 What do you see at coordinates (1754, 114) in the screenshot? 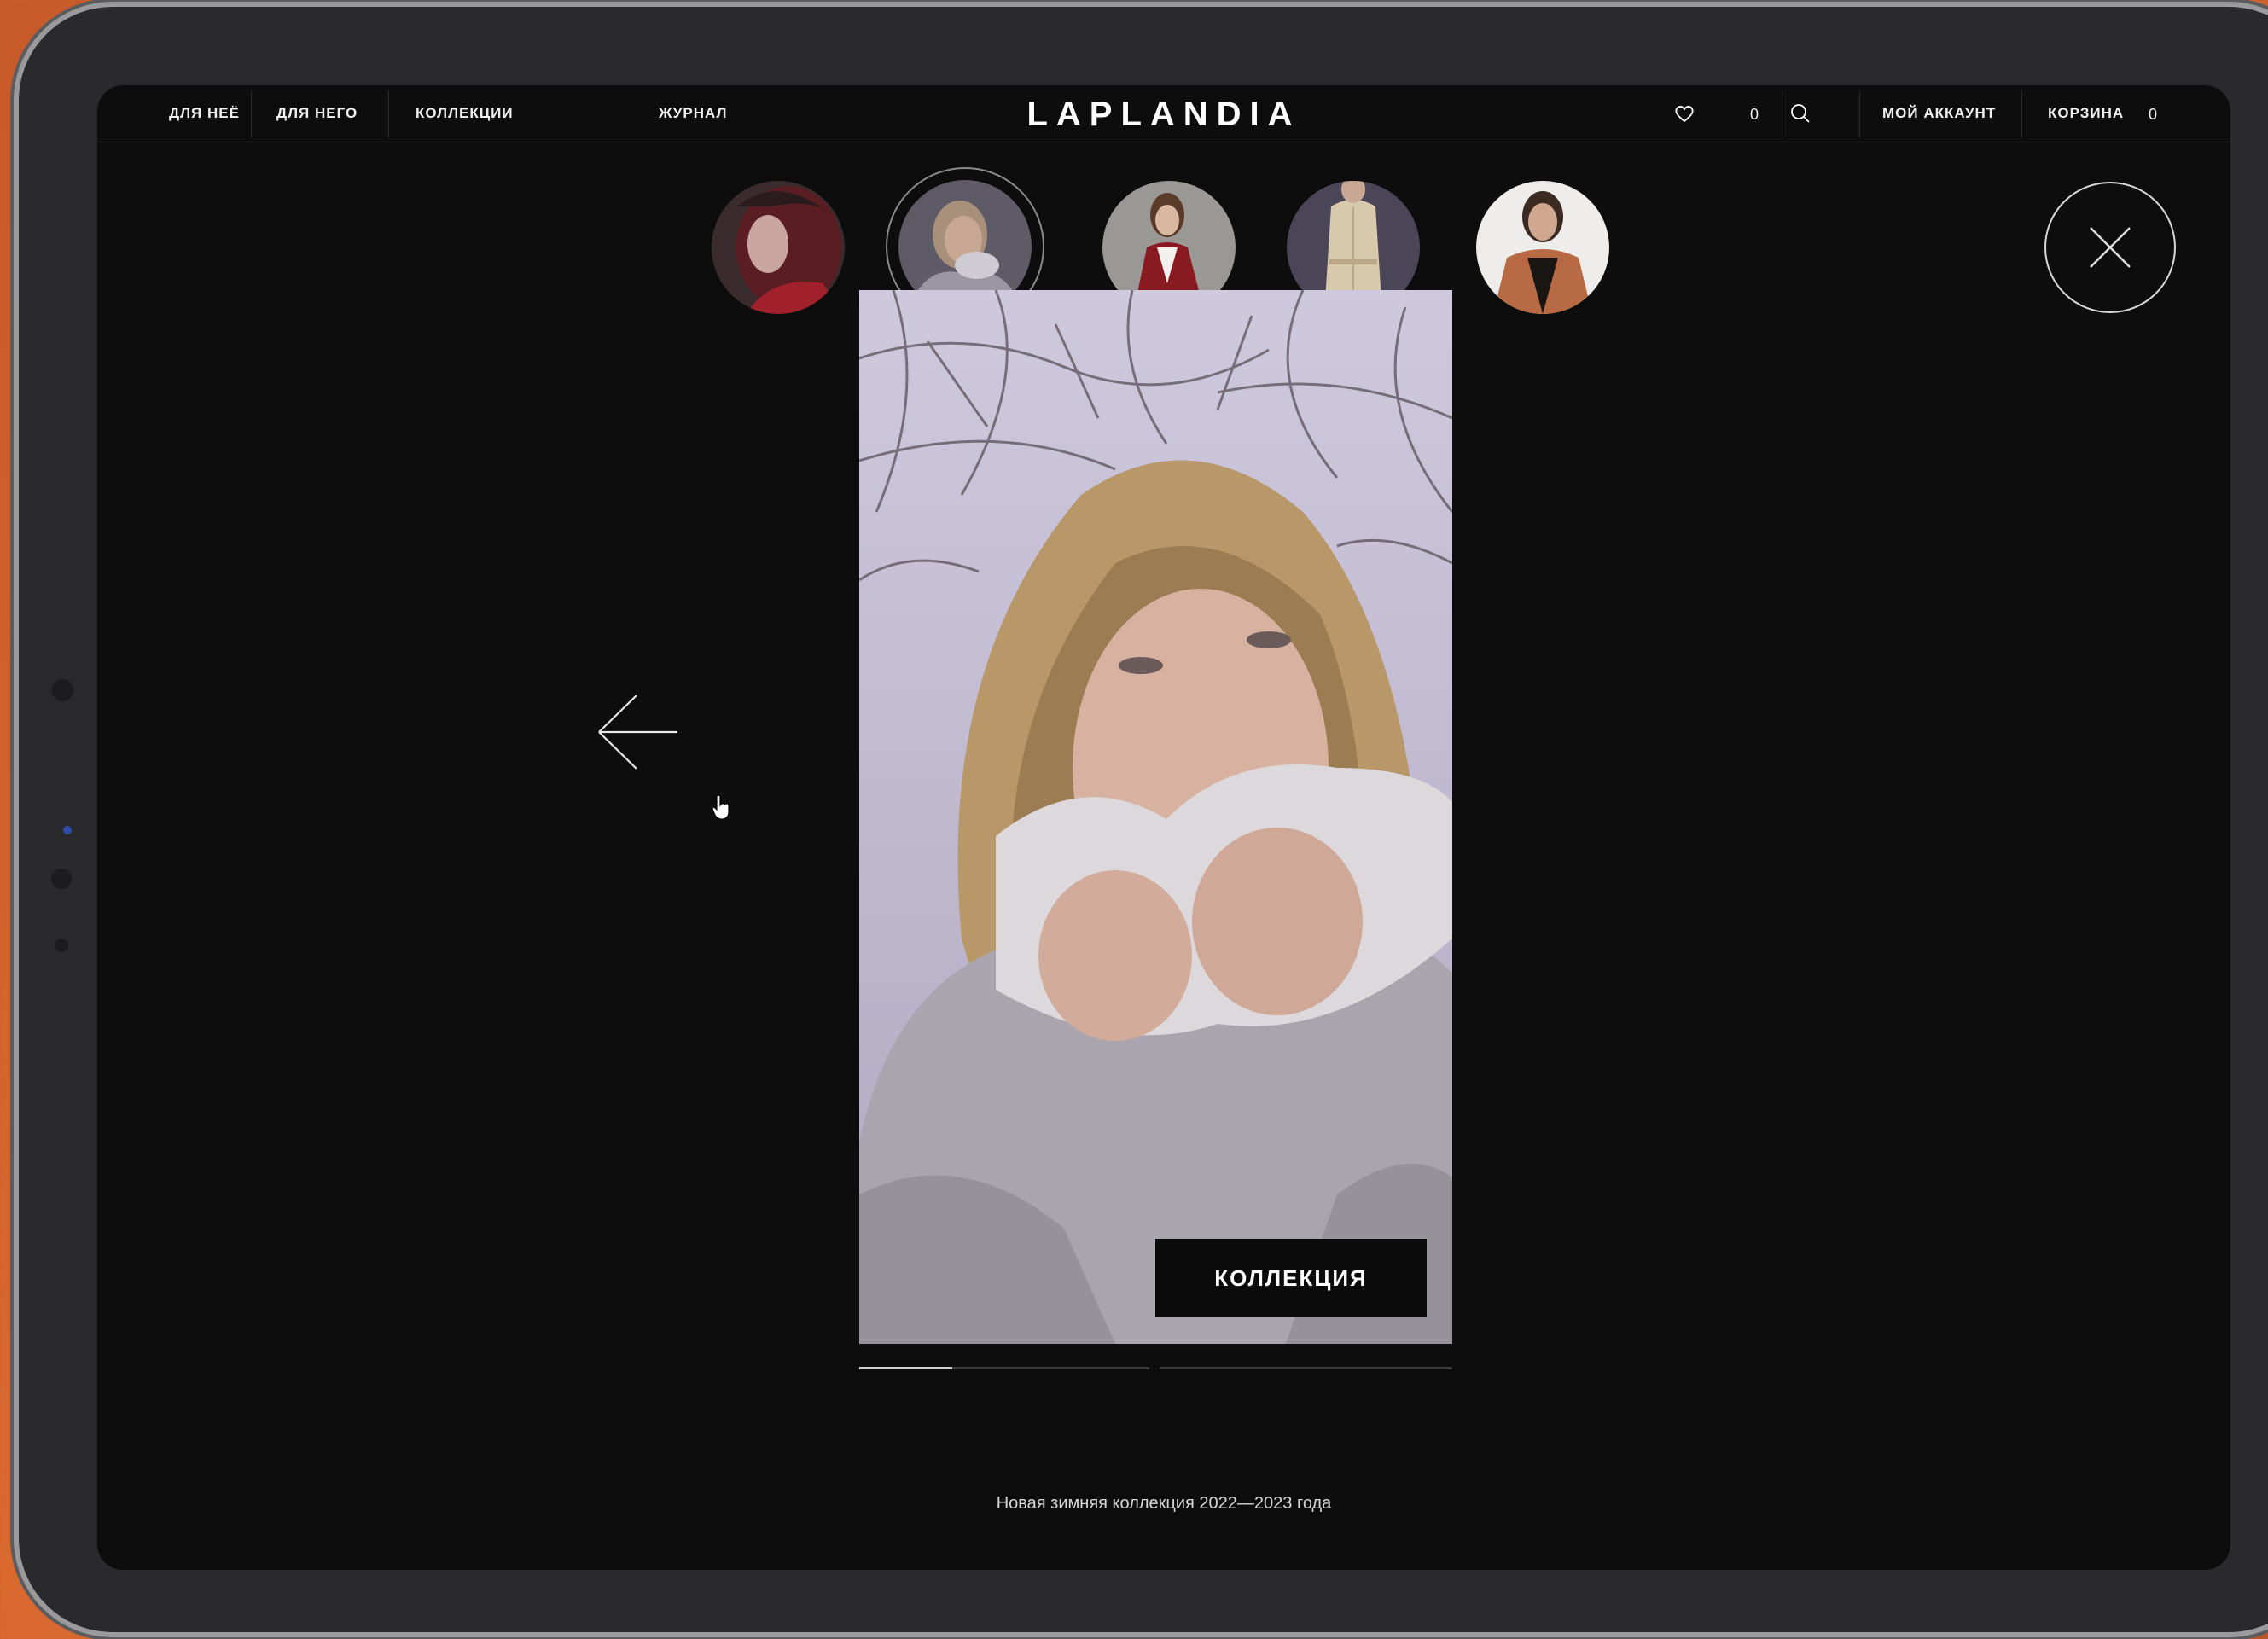
I see `favorites-count: 0` at bounding box center [1754, 114].